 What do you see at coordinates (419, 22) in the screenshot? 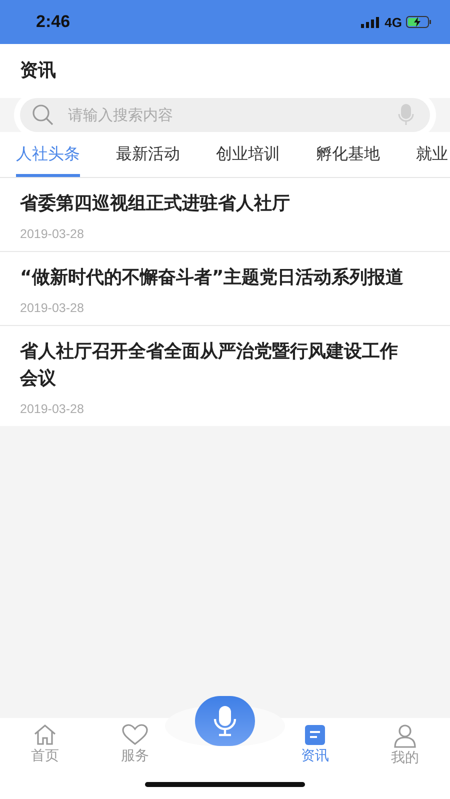
I see `battery-icon` at bounding box center [419, 22].